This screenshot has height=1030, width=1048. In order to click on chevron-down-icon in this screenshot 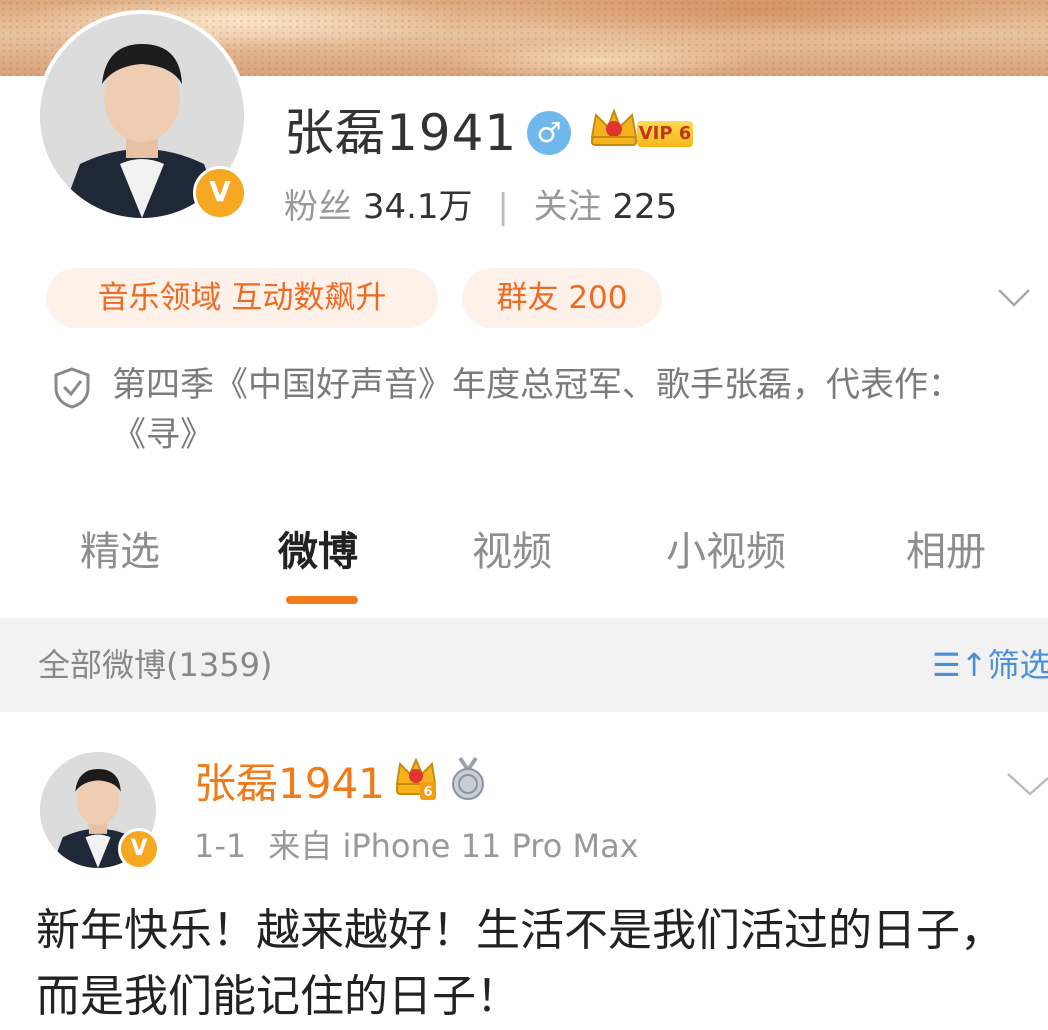, I will do `click(1014, 298)`.